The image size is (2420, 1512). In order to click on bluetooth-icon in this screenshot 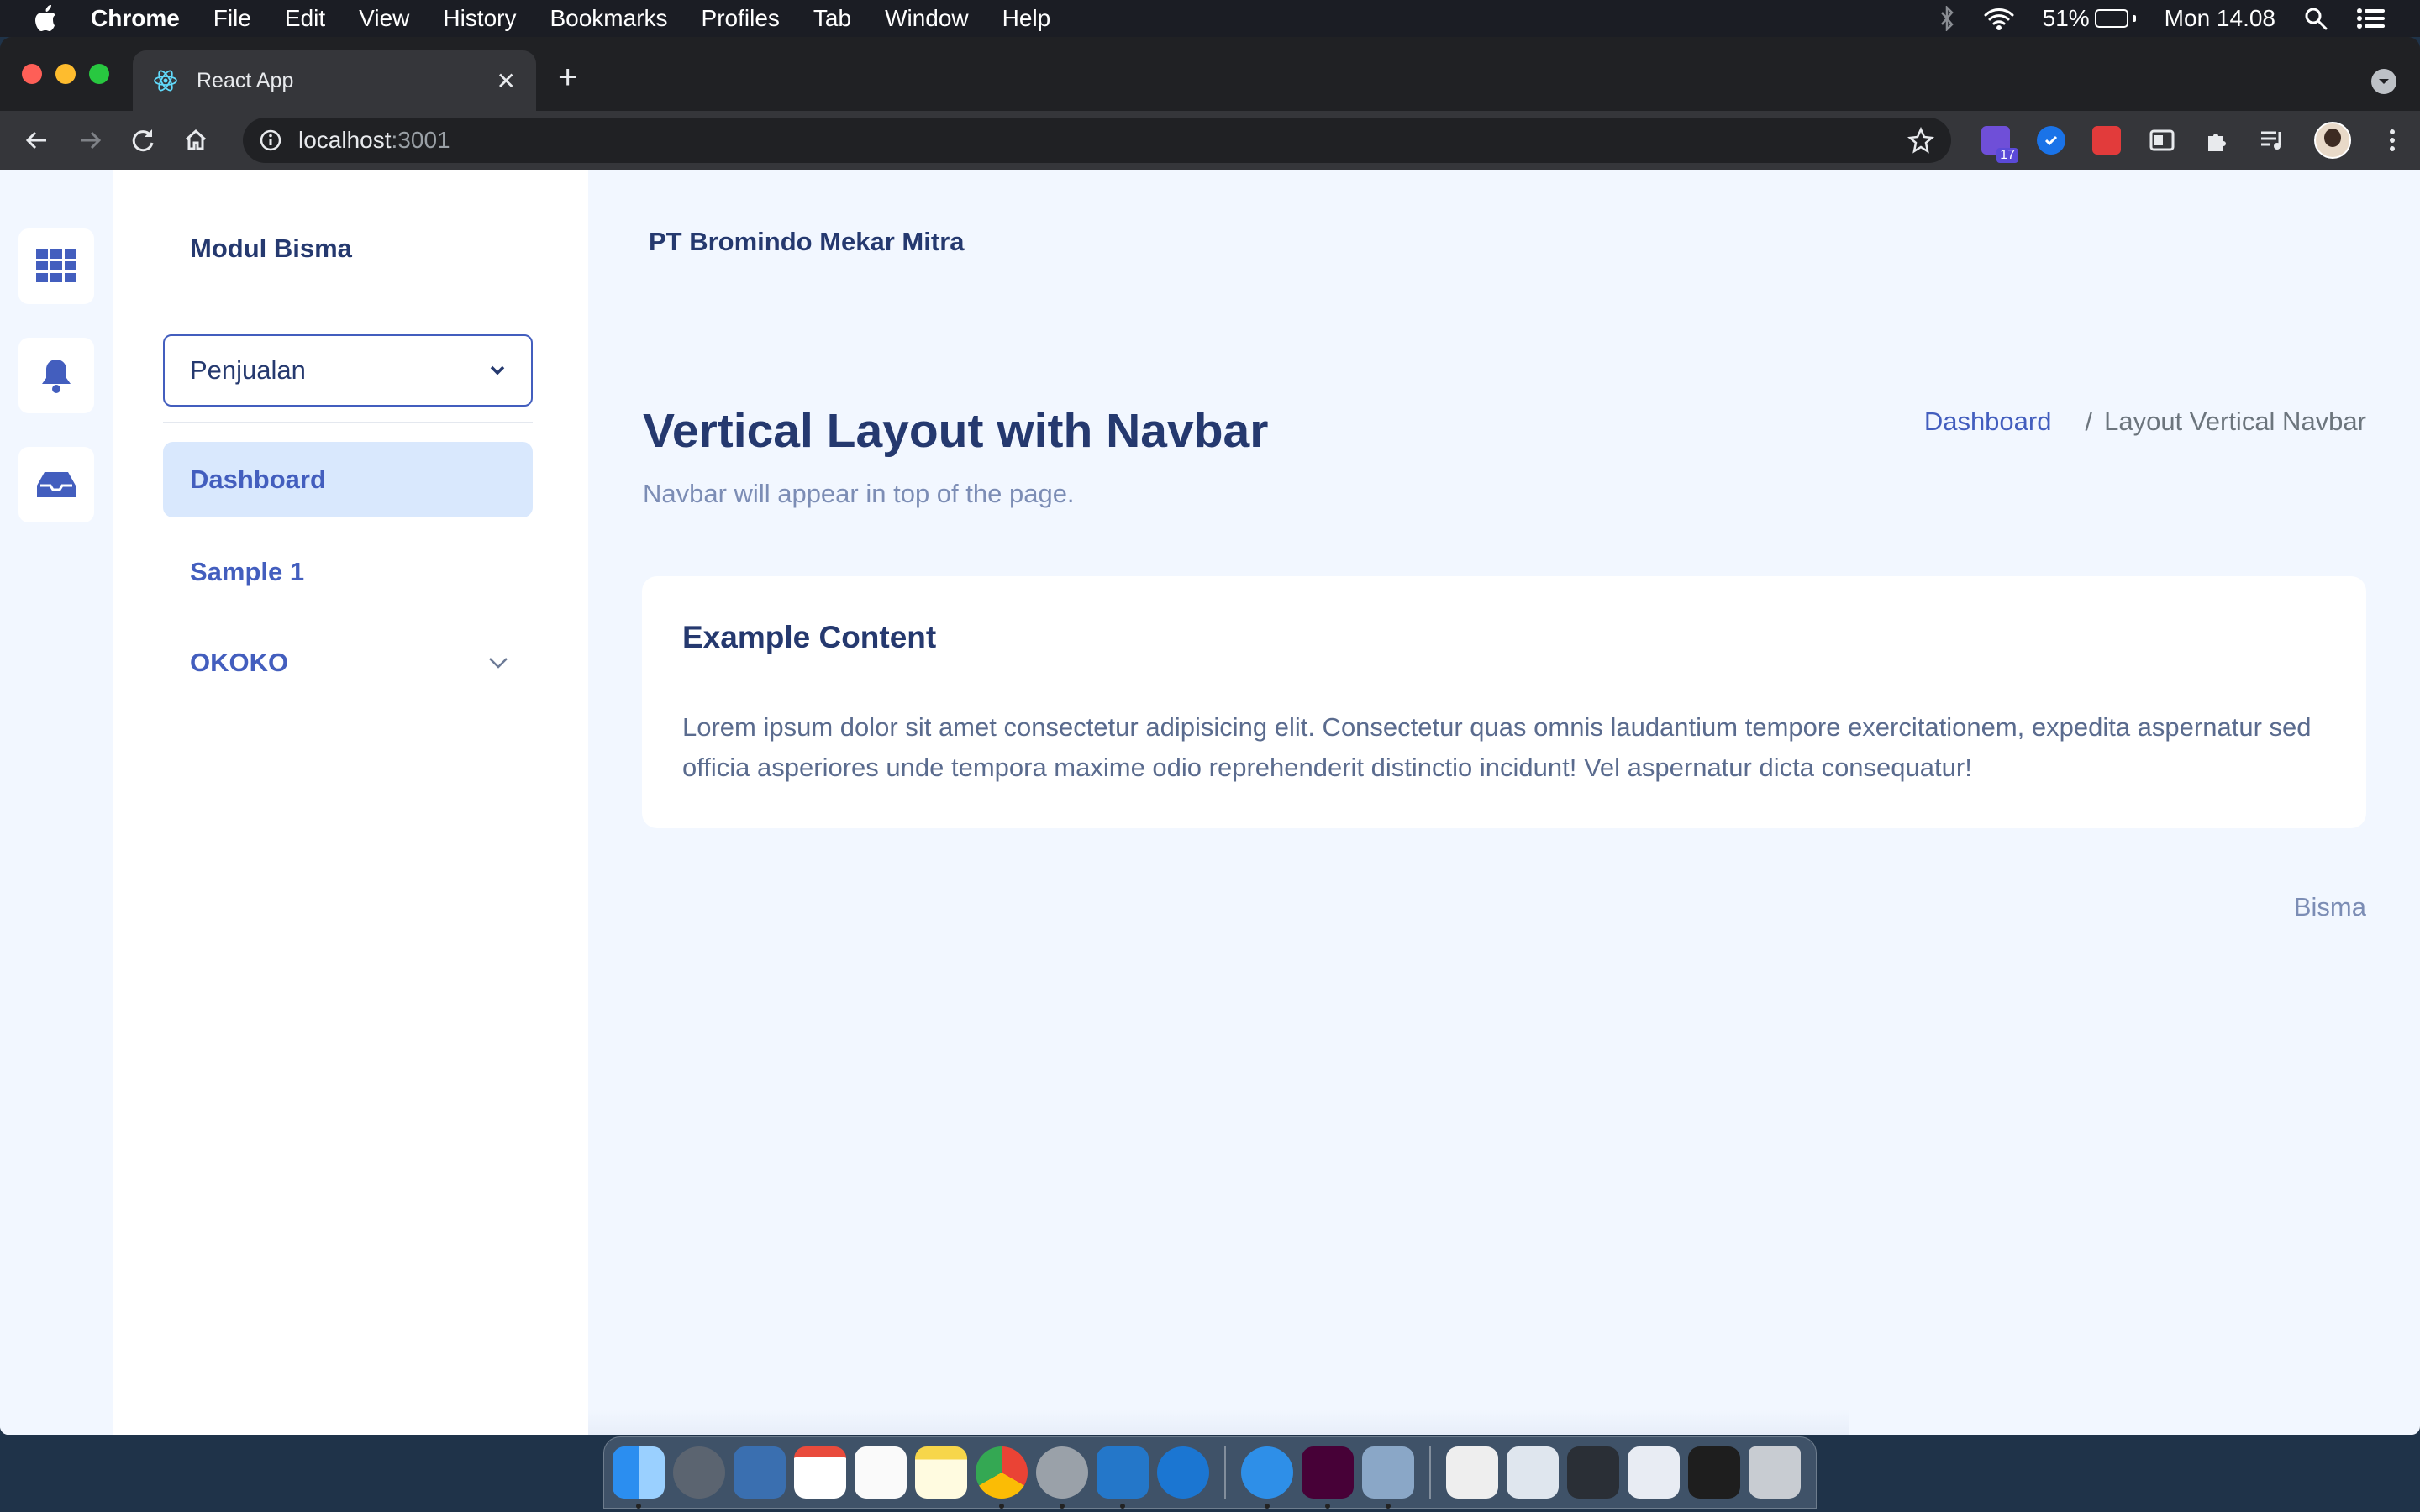, I will do `click(1947, 18)`.